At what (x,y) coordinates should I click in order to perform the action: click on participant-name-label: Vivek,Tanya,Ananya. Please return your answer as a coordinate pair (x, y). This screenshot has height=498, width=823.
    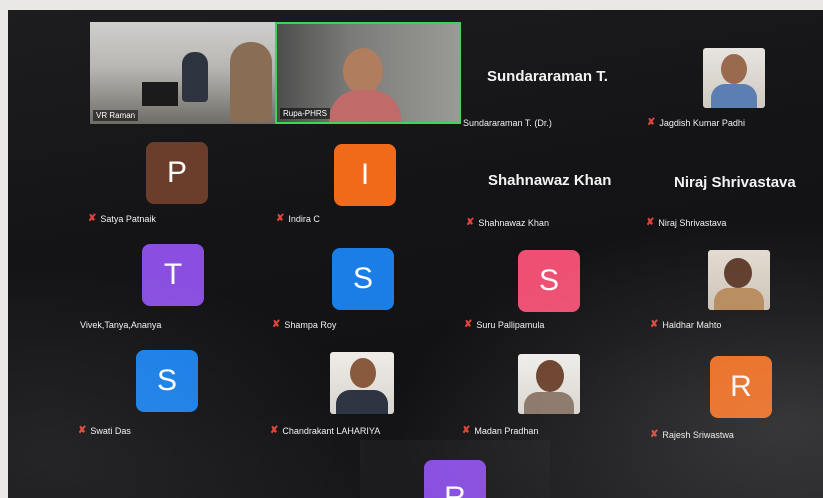
    Looking at the image, I should click on (121, 325).